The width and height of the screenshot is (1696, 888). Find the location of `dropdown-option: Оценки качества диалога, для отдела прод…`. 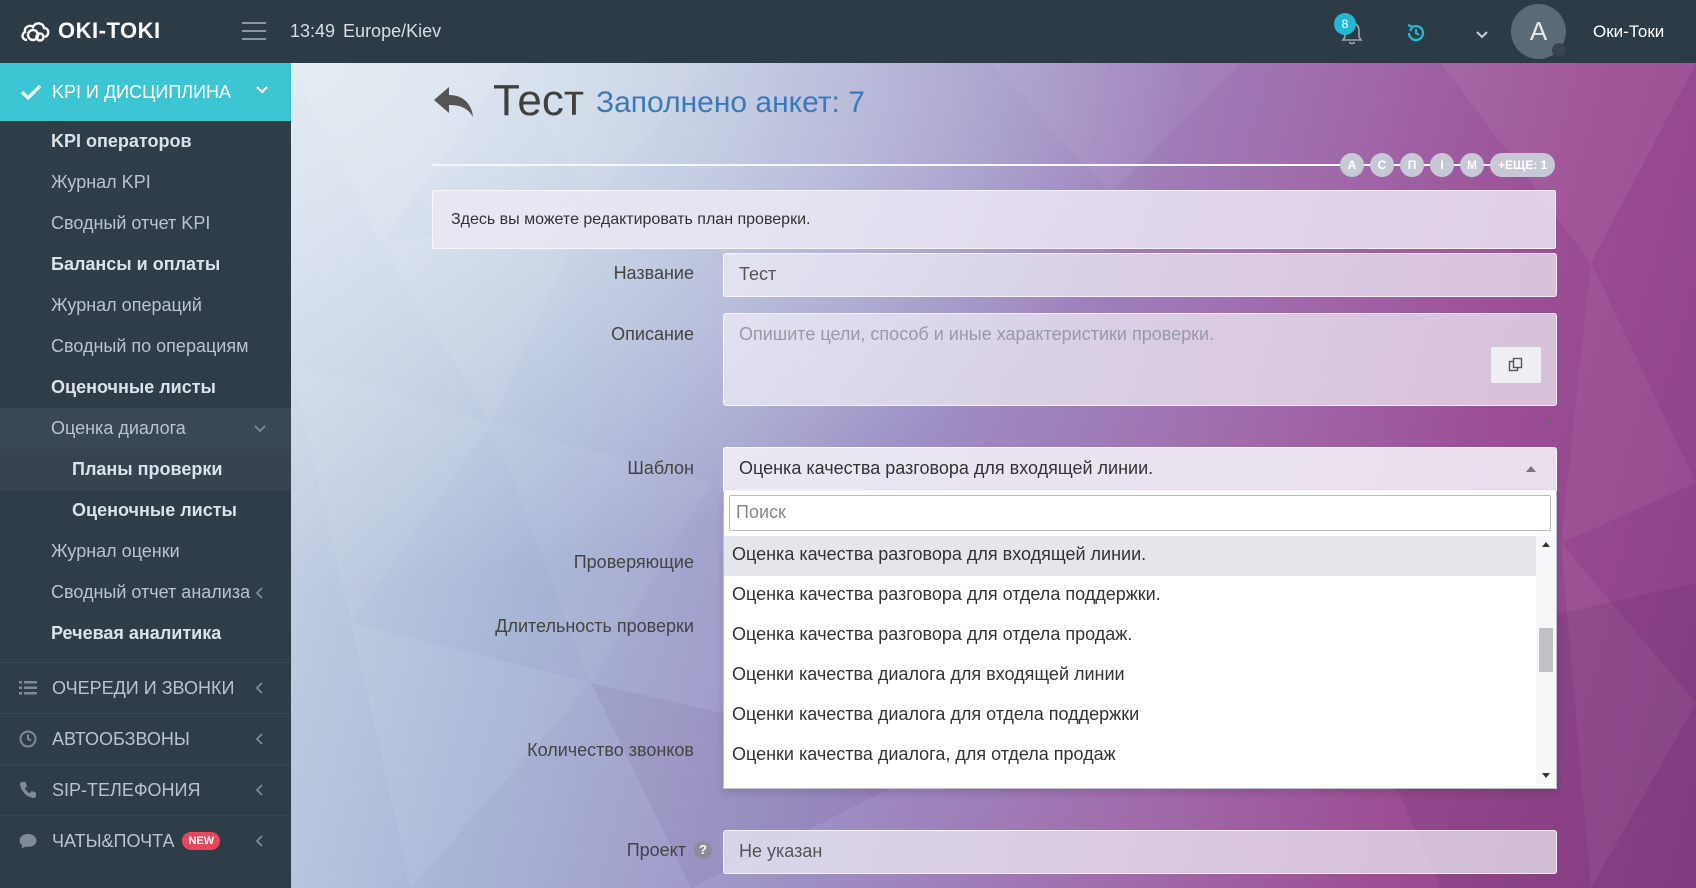

dropdown-option: Оценки качества диалога, для отдела прод… is located at coordinates (1130, 756).